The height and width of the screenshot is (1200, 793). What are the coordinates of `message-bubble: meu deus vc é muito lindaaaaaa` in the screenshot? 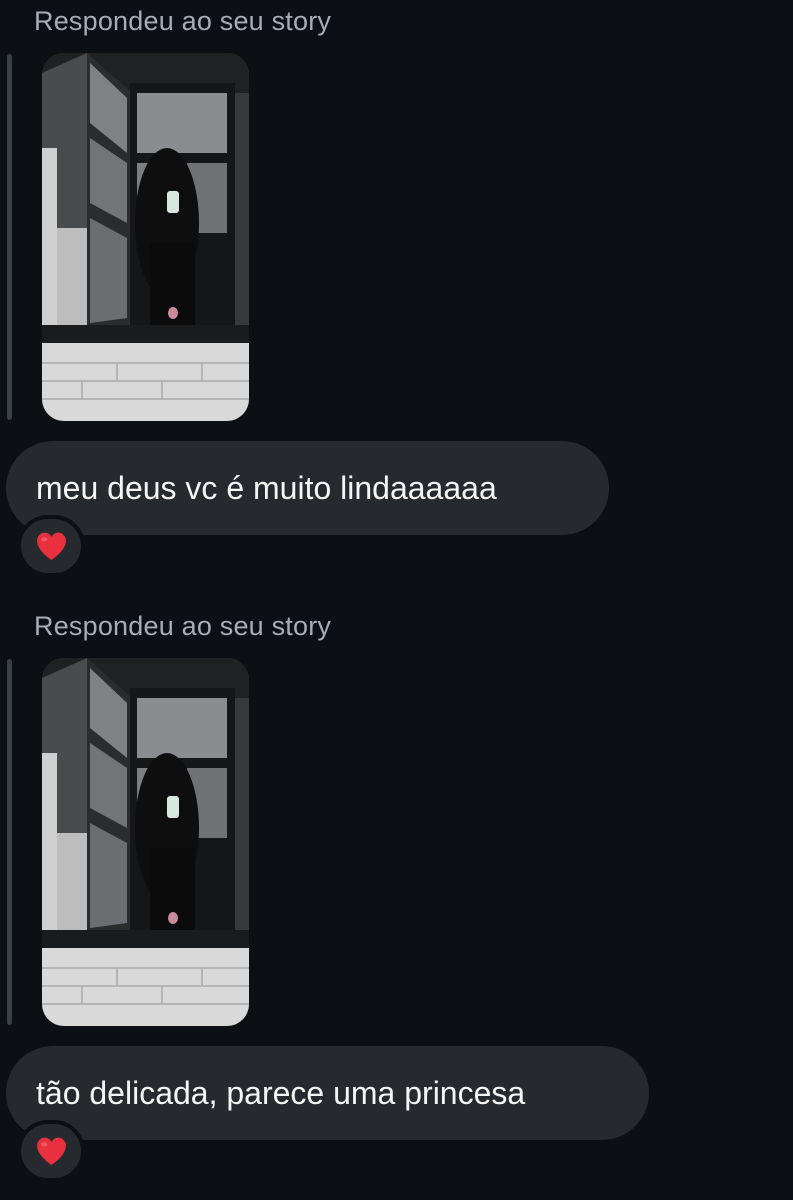 It's located at (307, 488).